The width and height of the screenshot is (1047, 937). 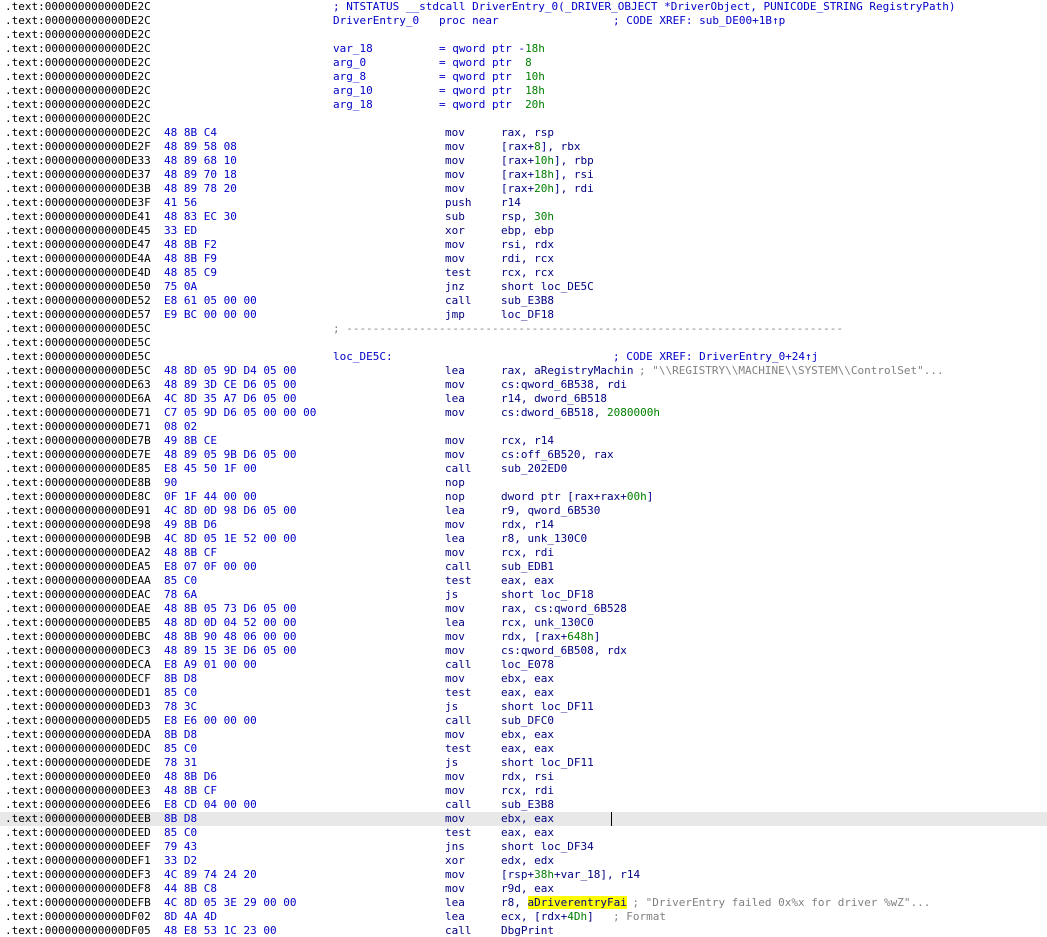 What do you see at coordinates (527, 749) in the screenshot?
I see `instruction-operands: eax, eax` at bounding box center [527, 749].